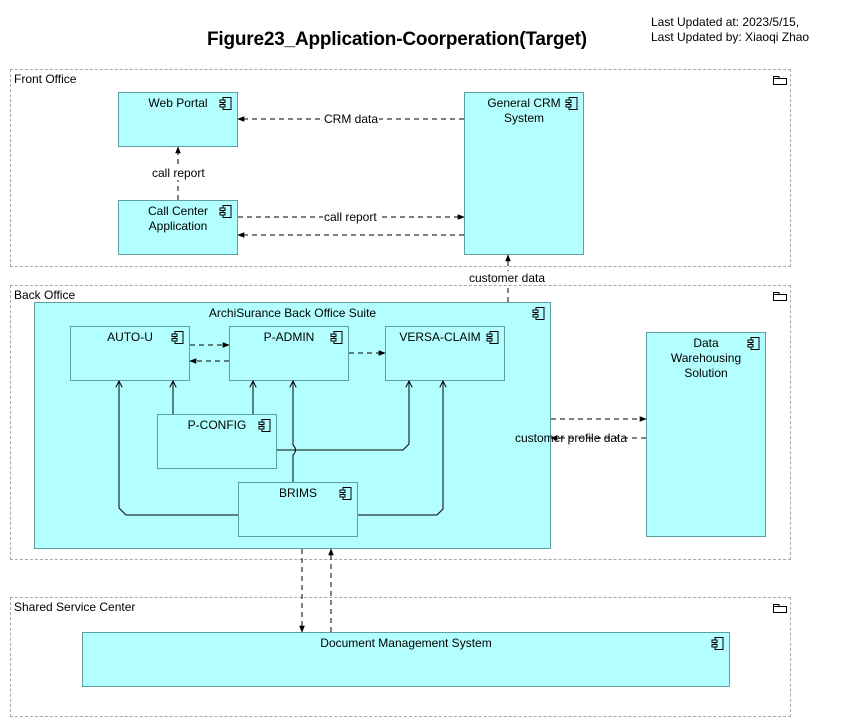 The height and width of the screenshot is (727, 867). I want to click on component-call-center-application: Call Center Application, so click(178, 227).